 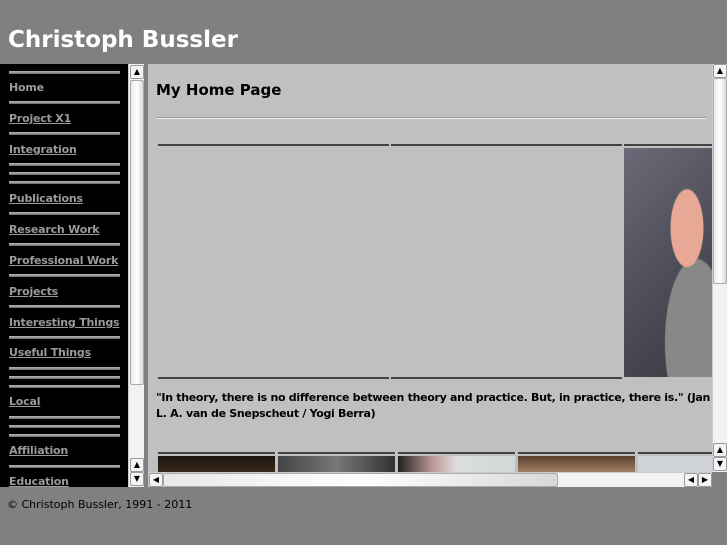 What do you see at coordinates (40, 118) in the screenshot?
I see `nav-project-x1: Project X1` at bounding box center [40, 118].